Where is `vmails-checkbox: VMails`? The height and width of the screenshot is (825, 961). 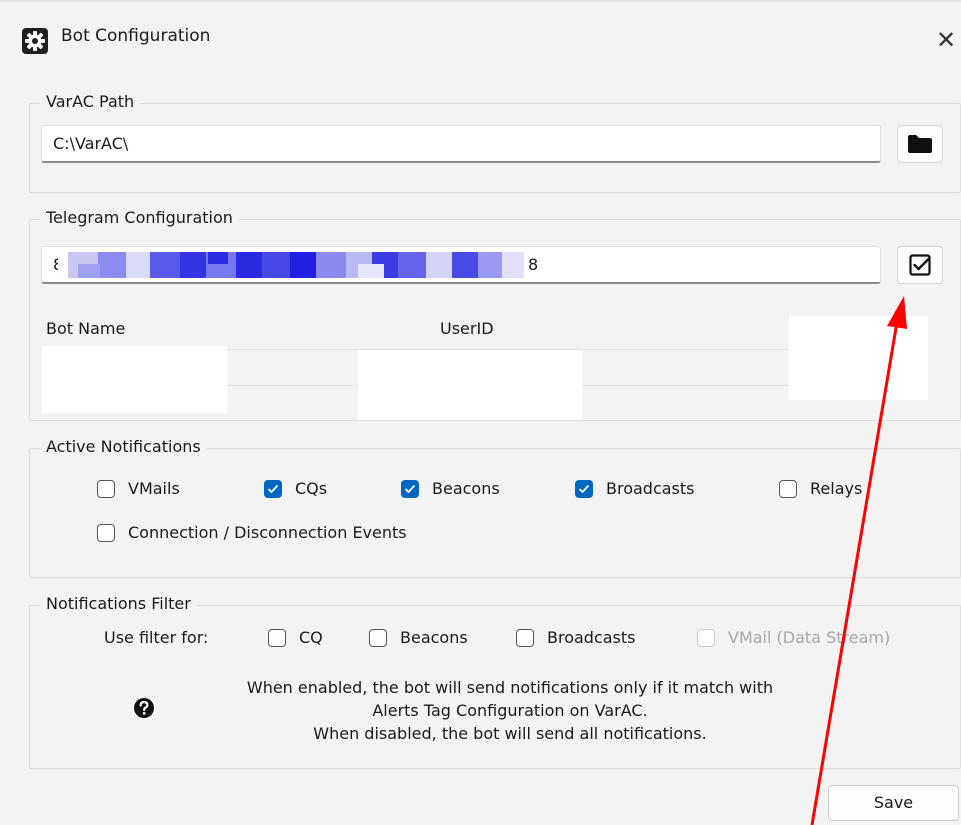
vmails-checkbox: VMails is located at coordinates (138, 488).